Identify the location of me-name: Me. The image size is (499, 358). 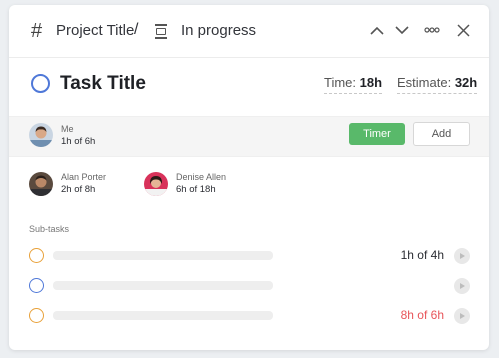
(67, 129).